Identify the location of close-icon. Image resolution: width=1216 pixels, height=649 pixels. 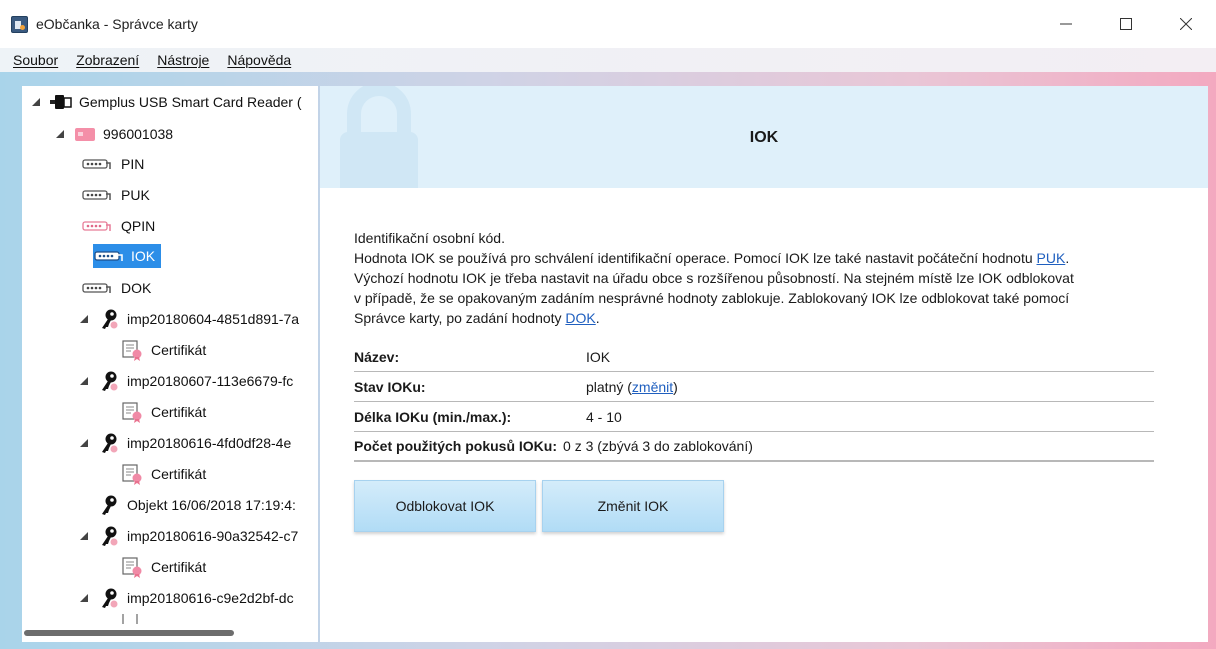
(1186, 24).